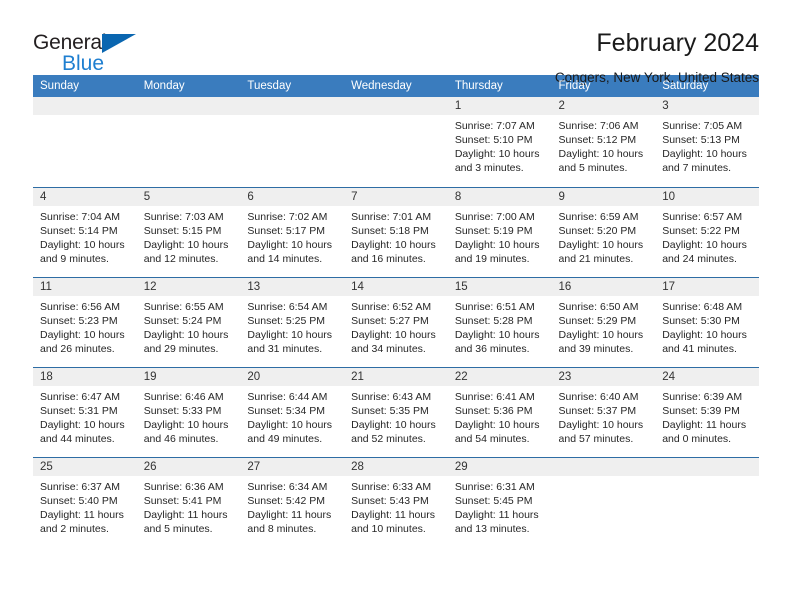 The width and height of the screenshot is (792, 612). Describe the element at coordinates (292, 286) in the screenshot. I see `day-number: 13` at that location.